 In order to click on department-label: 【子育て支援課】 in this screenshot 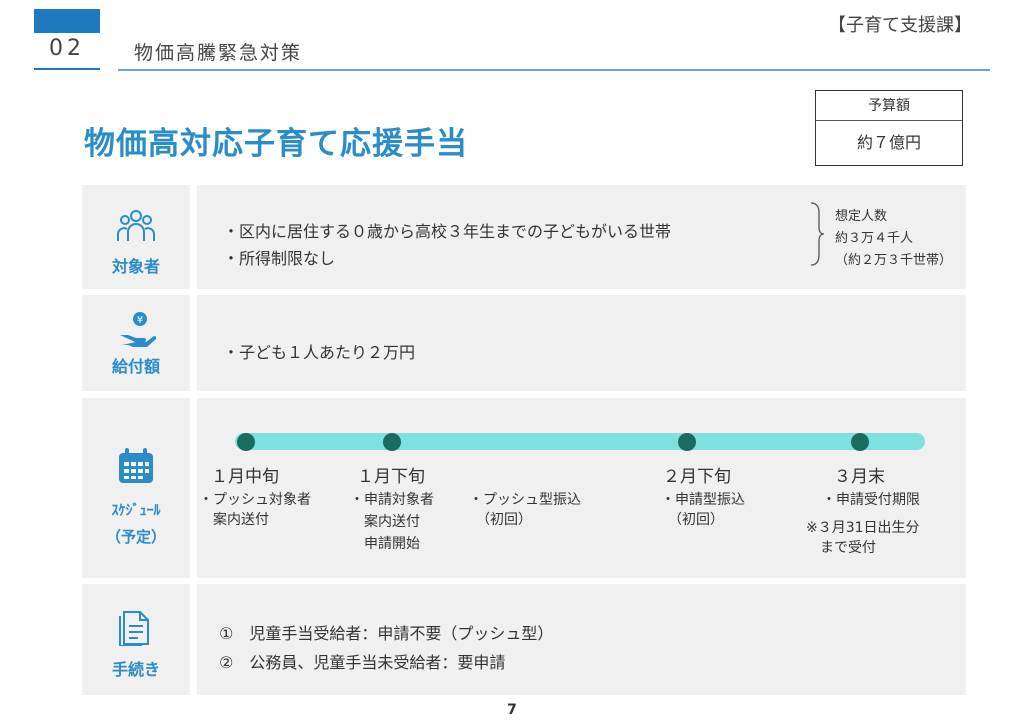, I will do `click(900, 25)`.